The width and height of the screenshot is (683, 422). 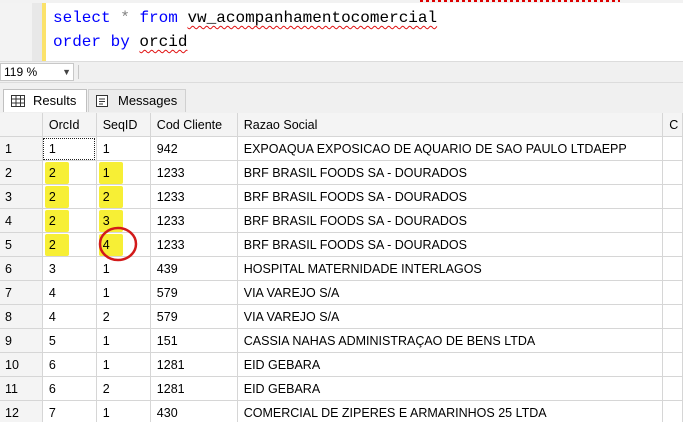 What do you see at coordinates (21, 411) in the screenshot?
I see `row-number: 12` at bounding box center [21, 411].